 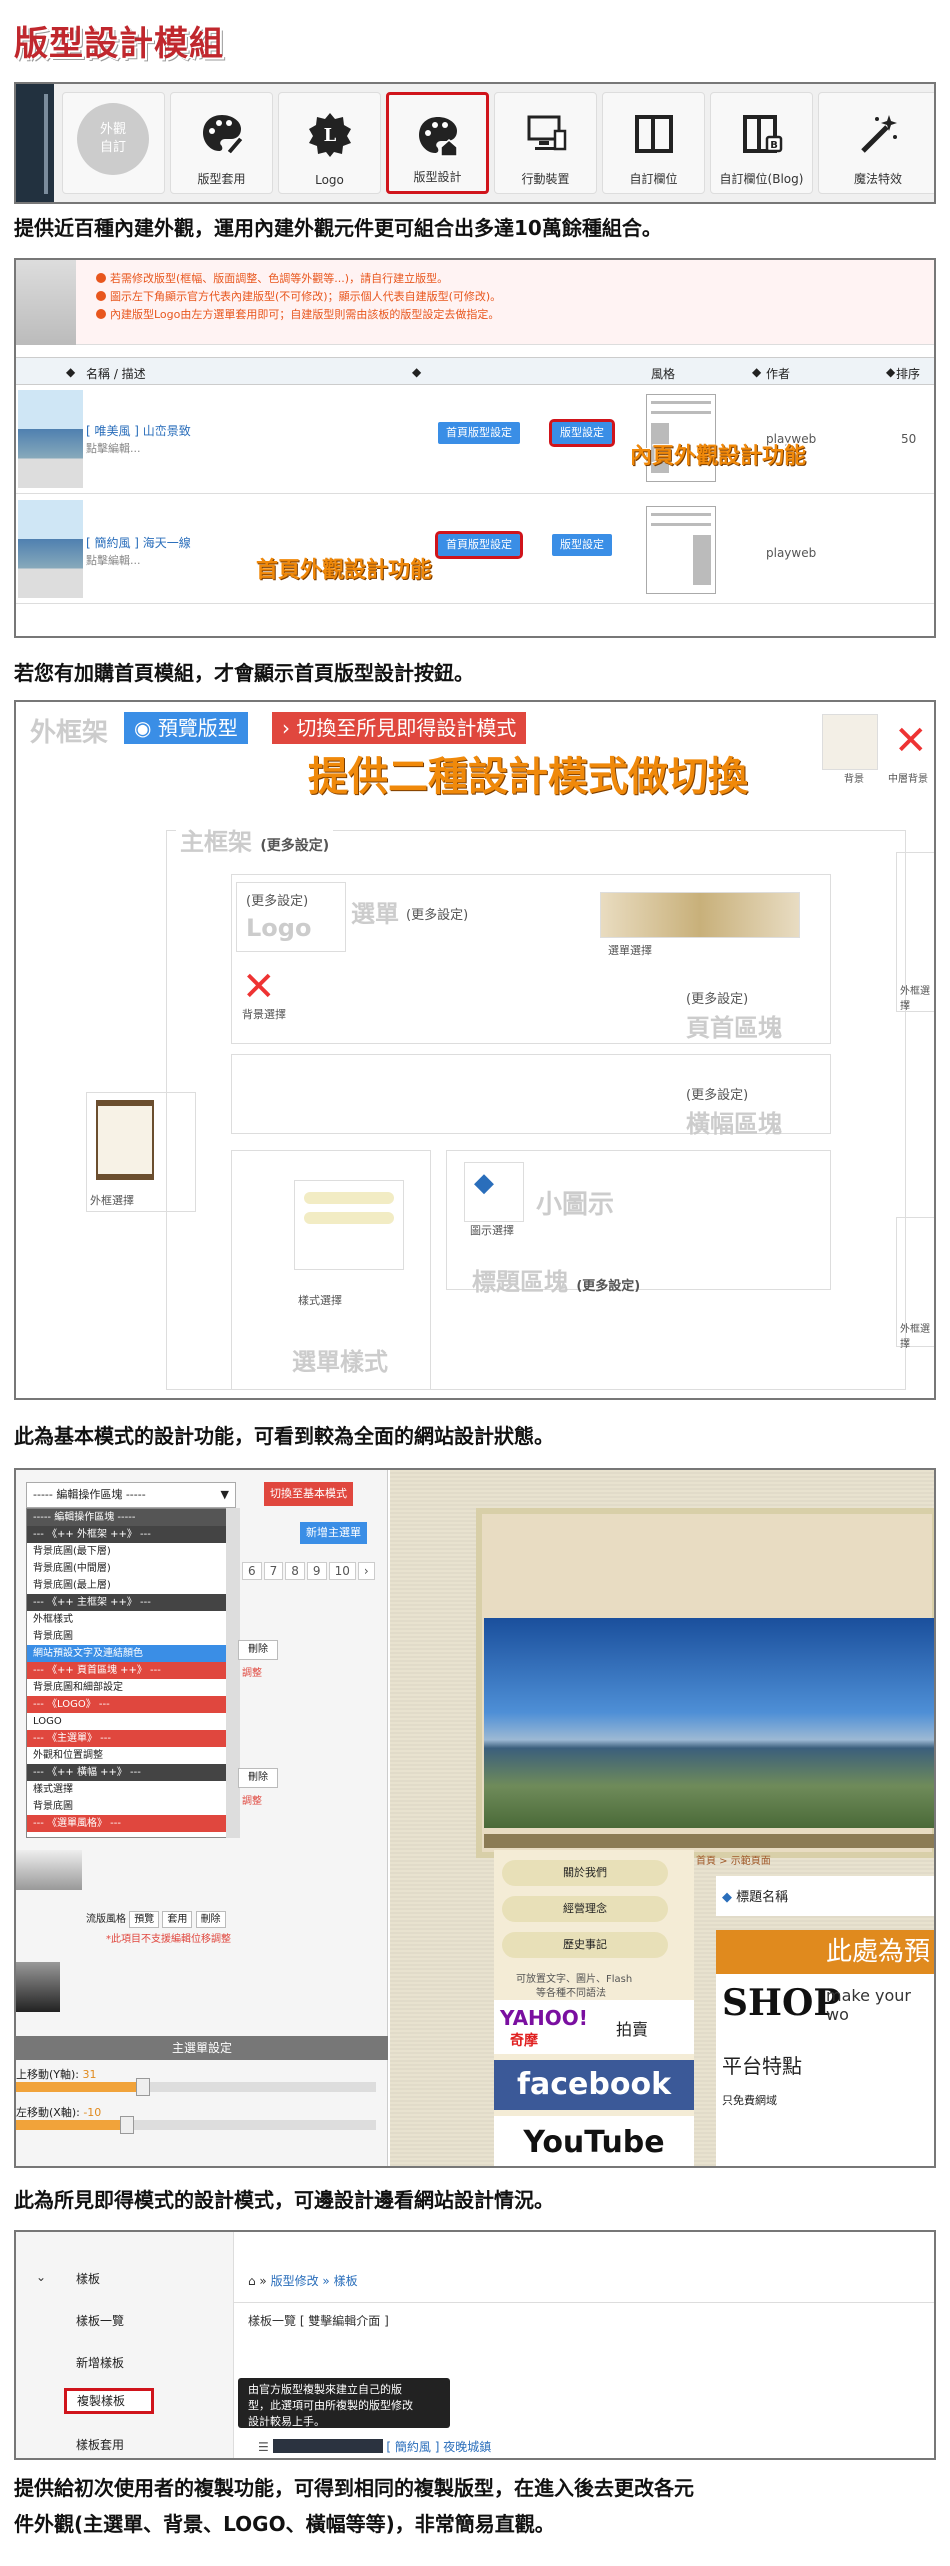 What do you see at coordinates (88, 2278) in the screenshot?
I see `sidebar-item: 樣板` at bounding box center [88, 2278].